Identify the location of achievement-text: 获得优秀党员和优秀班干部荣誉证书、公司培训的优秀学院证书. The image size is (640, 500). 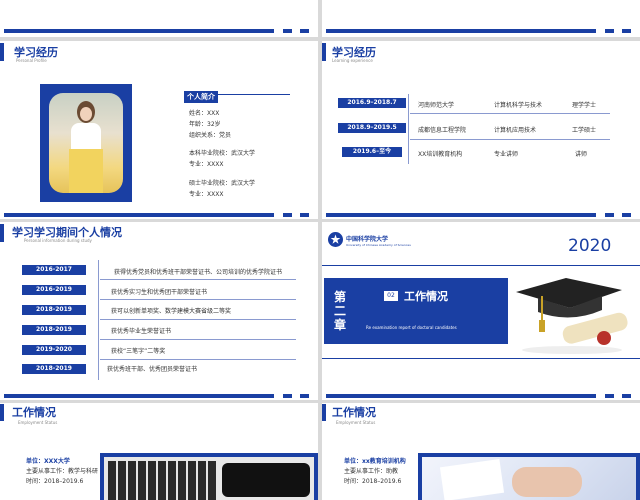
(198, 272).